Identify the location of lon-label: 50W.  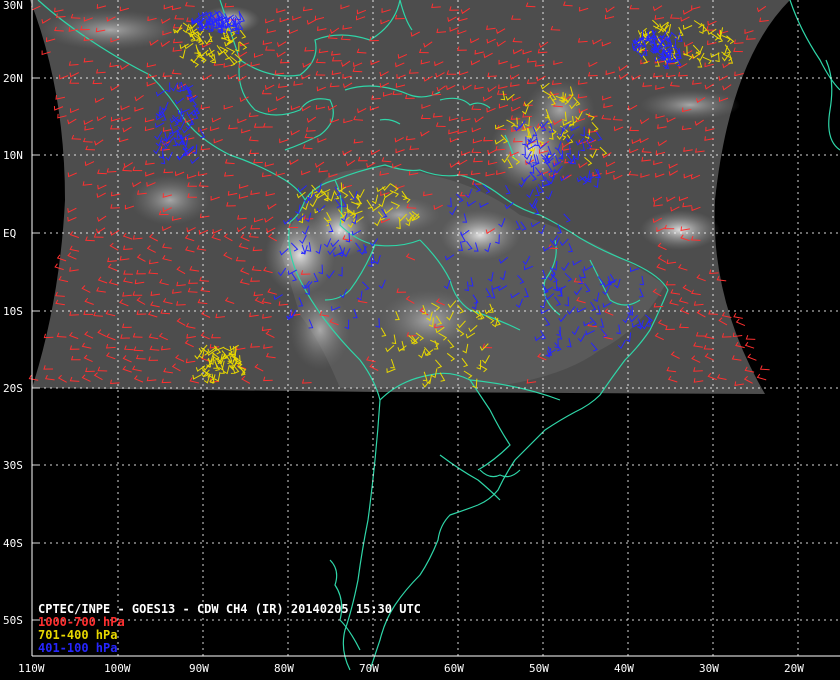
(539, 668).